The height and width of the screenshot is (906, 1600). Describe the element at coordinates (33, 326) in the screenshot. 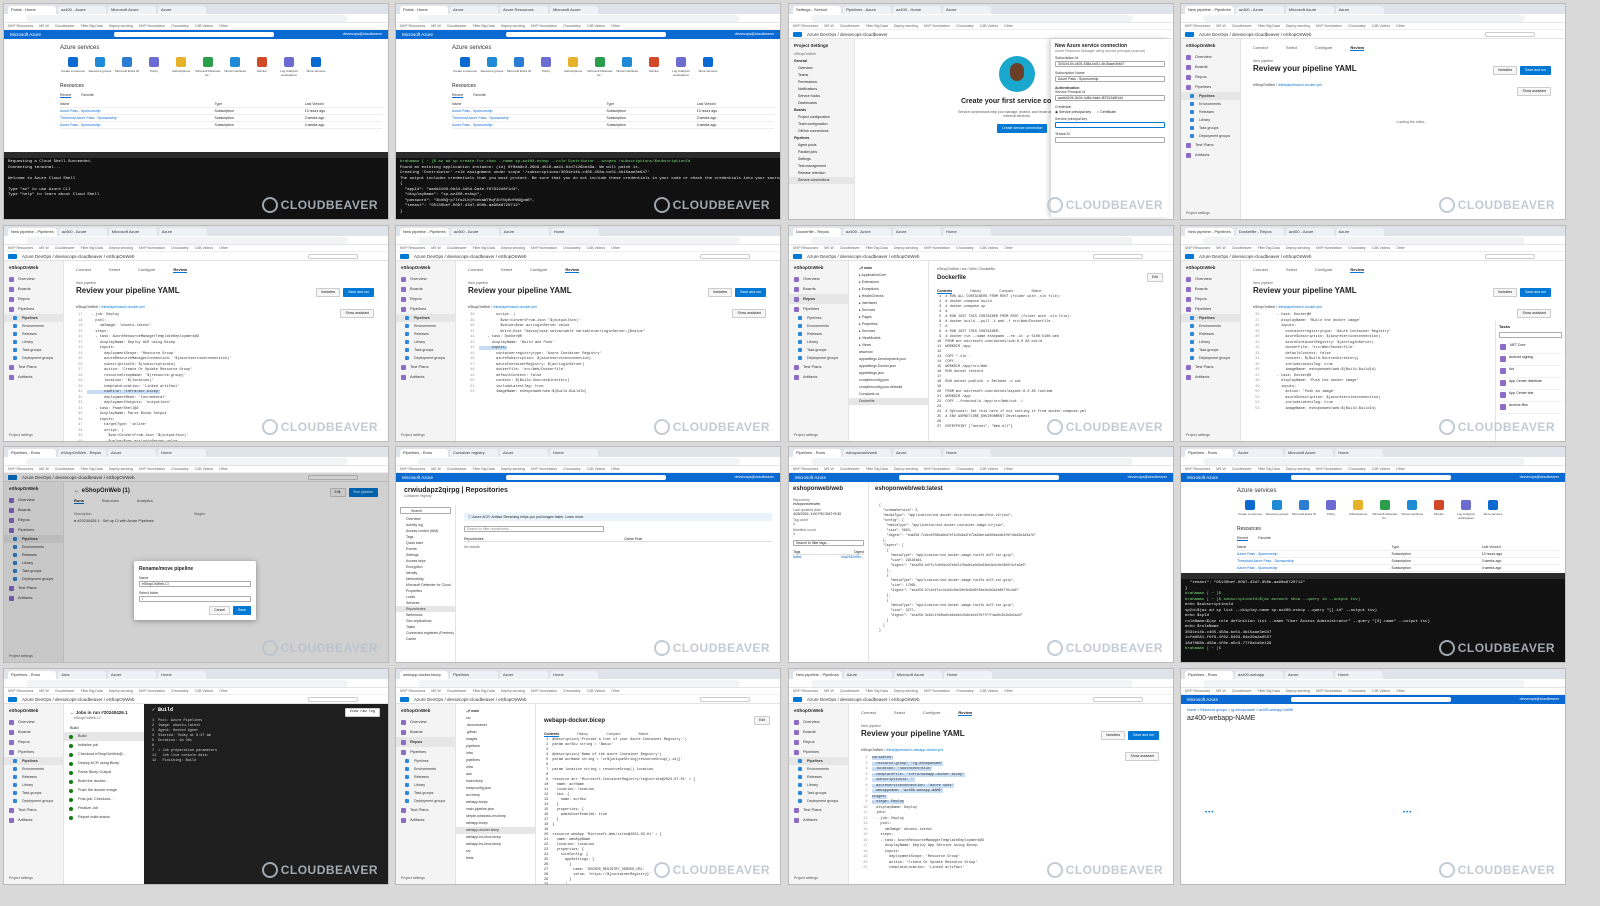

I see `sidebar-item-environments: Environments` at that location.